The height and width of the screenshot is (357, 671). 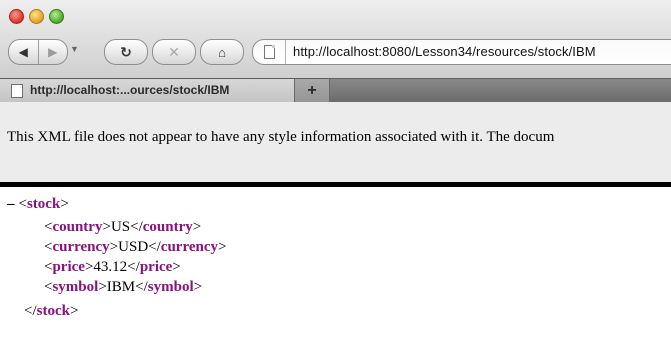 I want to click on collapse-toggle: –, so click(x=11, y=204).